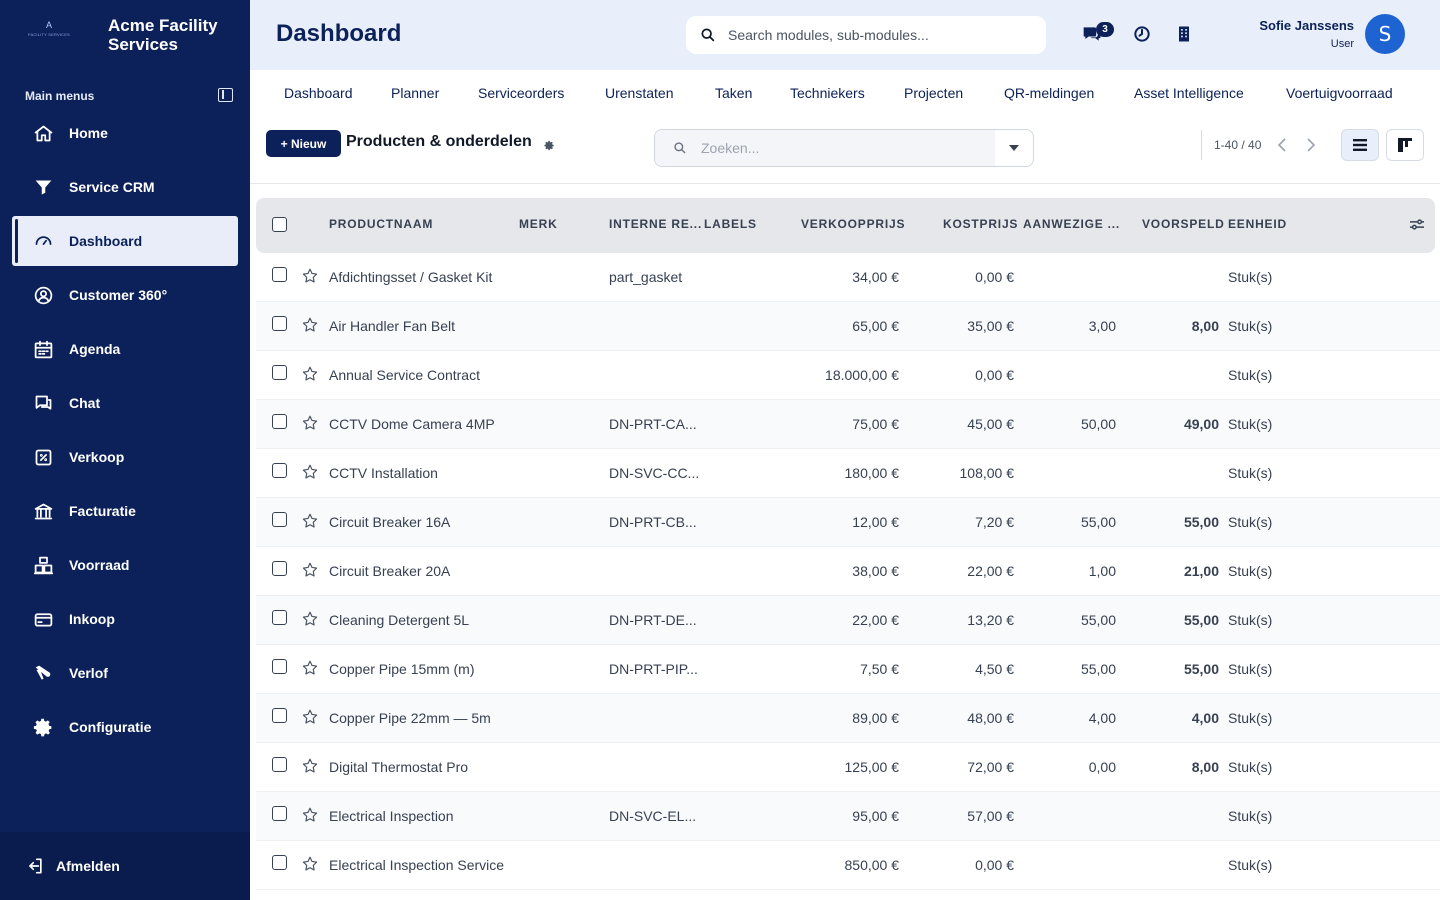  I want to click on cell-aanwezige: 55,00, so click(1098, 669).